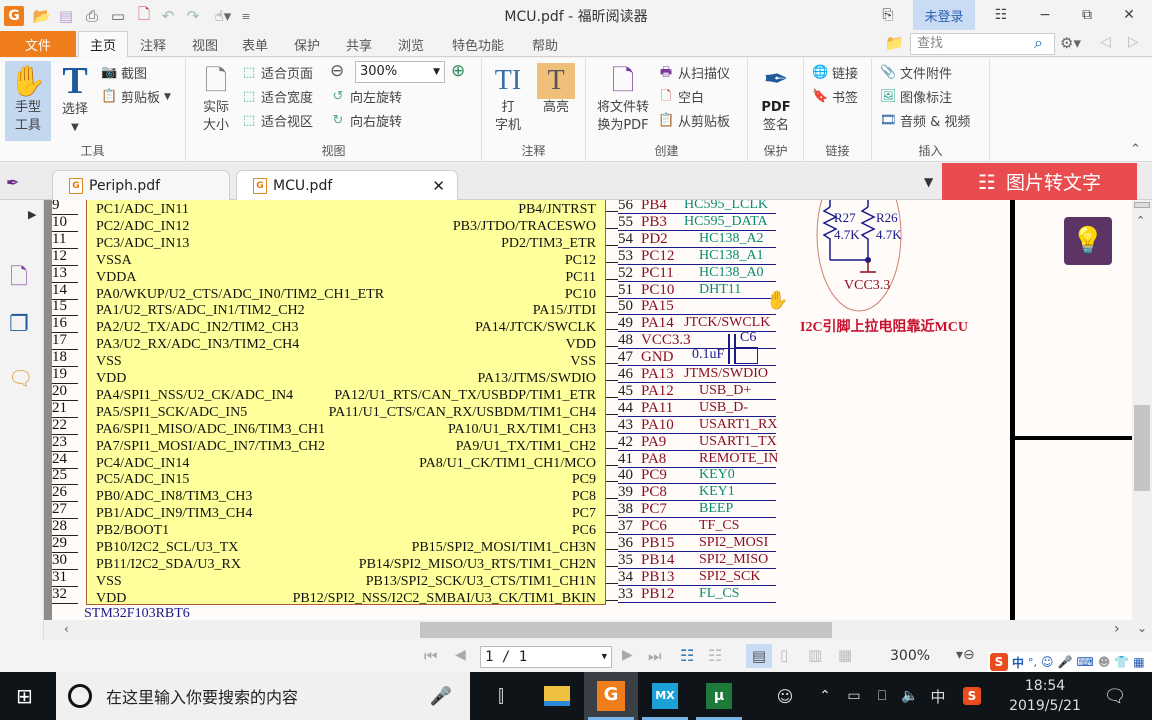  I want to click on previous-view-icon: ☷, so click(687, 655).